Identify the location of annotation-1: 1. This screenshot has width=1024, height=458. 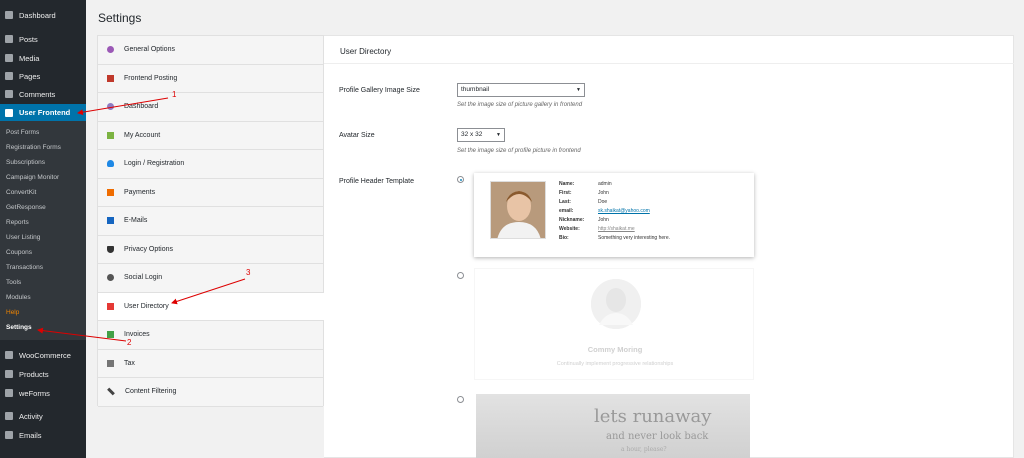
(174, 94).